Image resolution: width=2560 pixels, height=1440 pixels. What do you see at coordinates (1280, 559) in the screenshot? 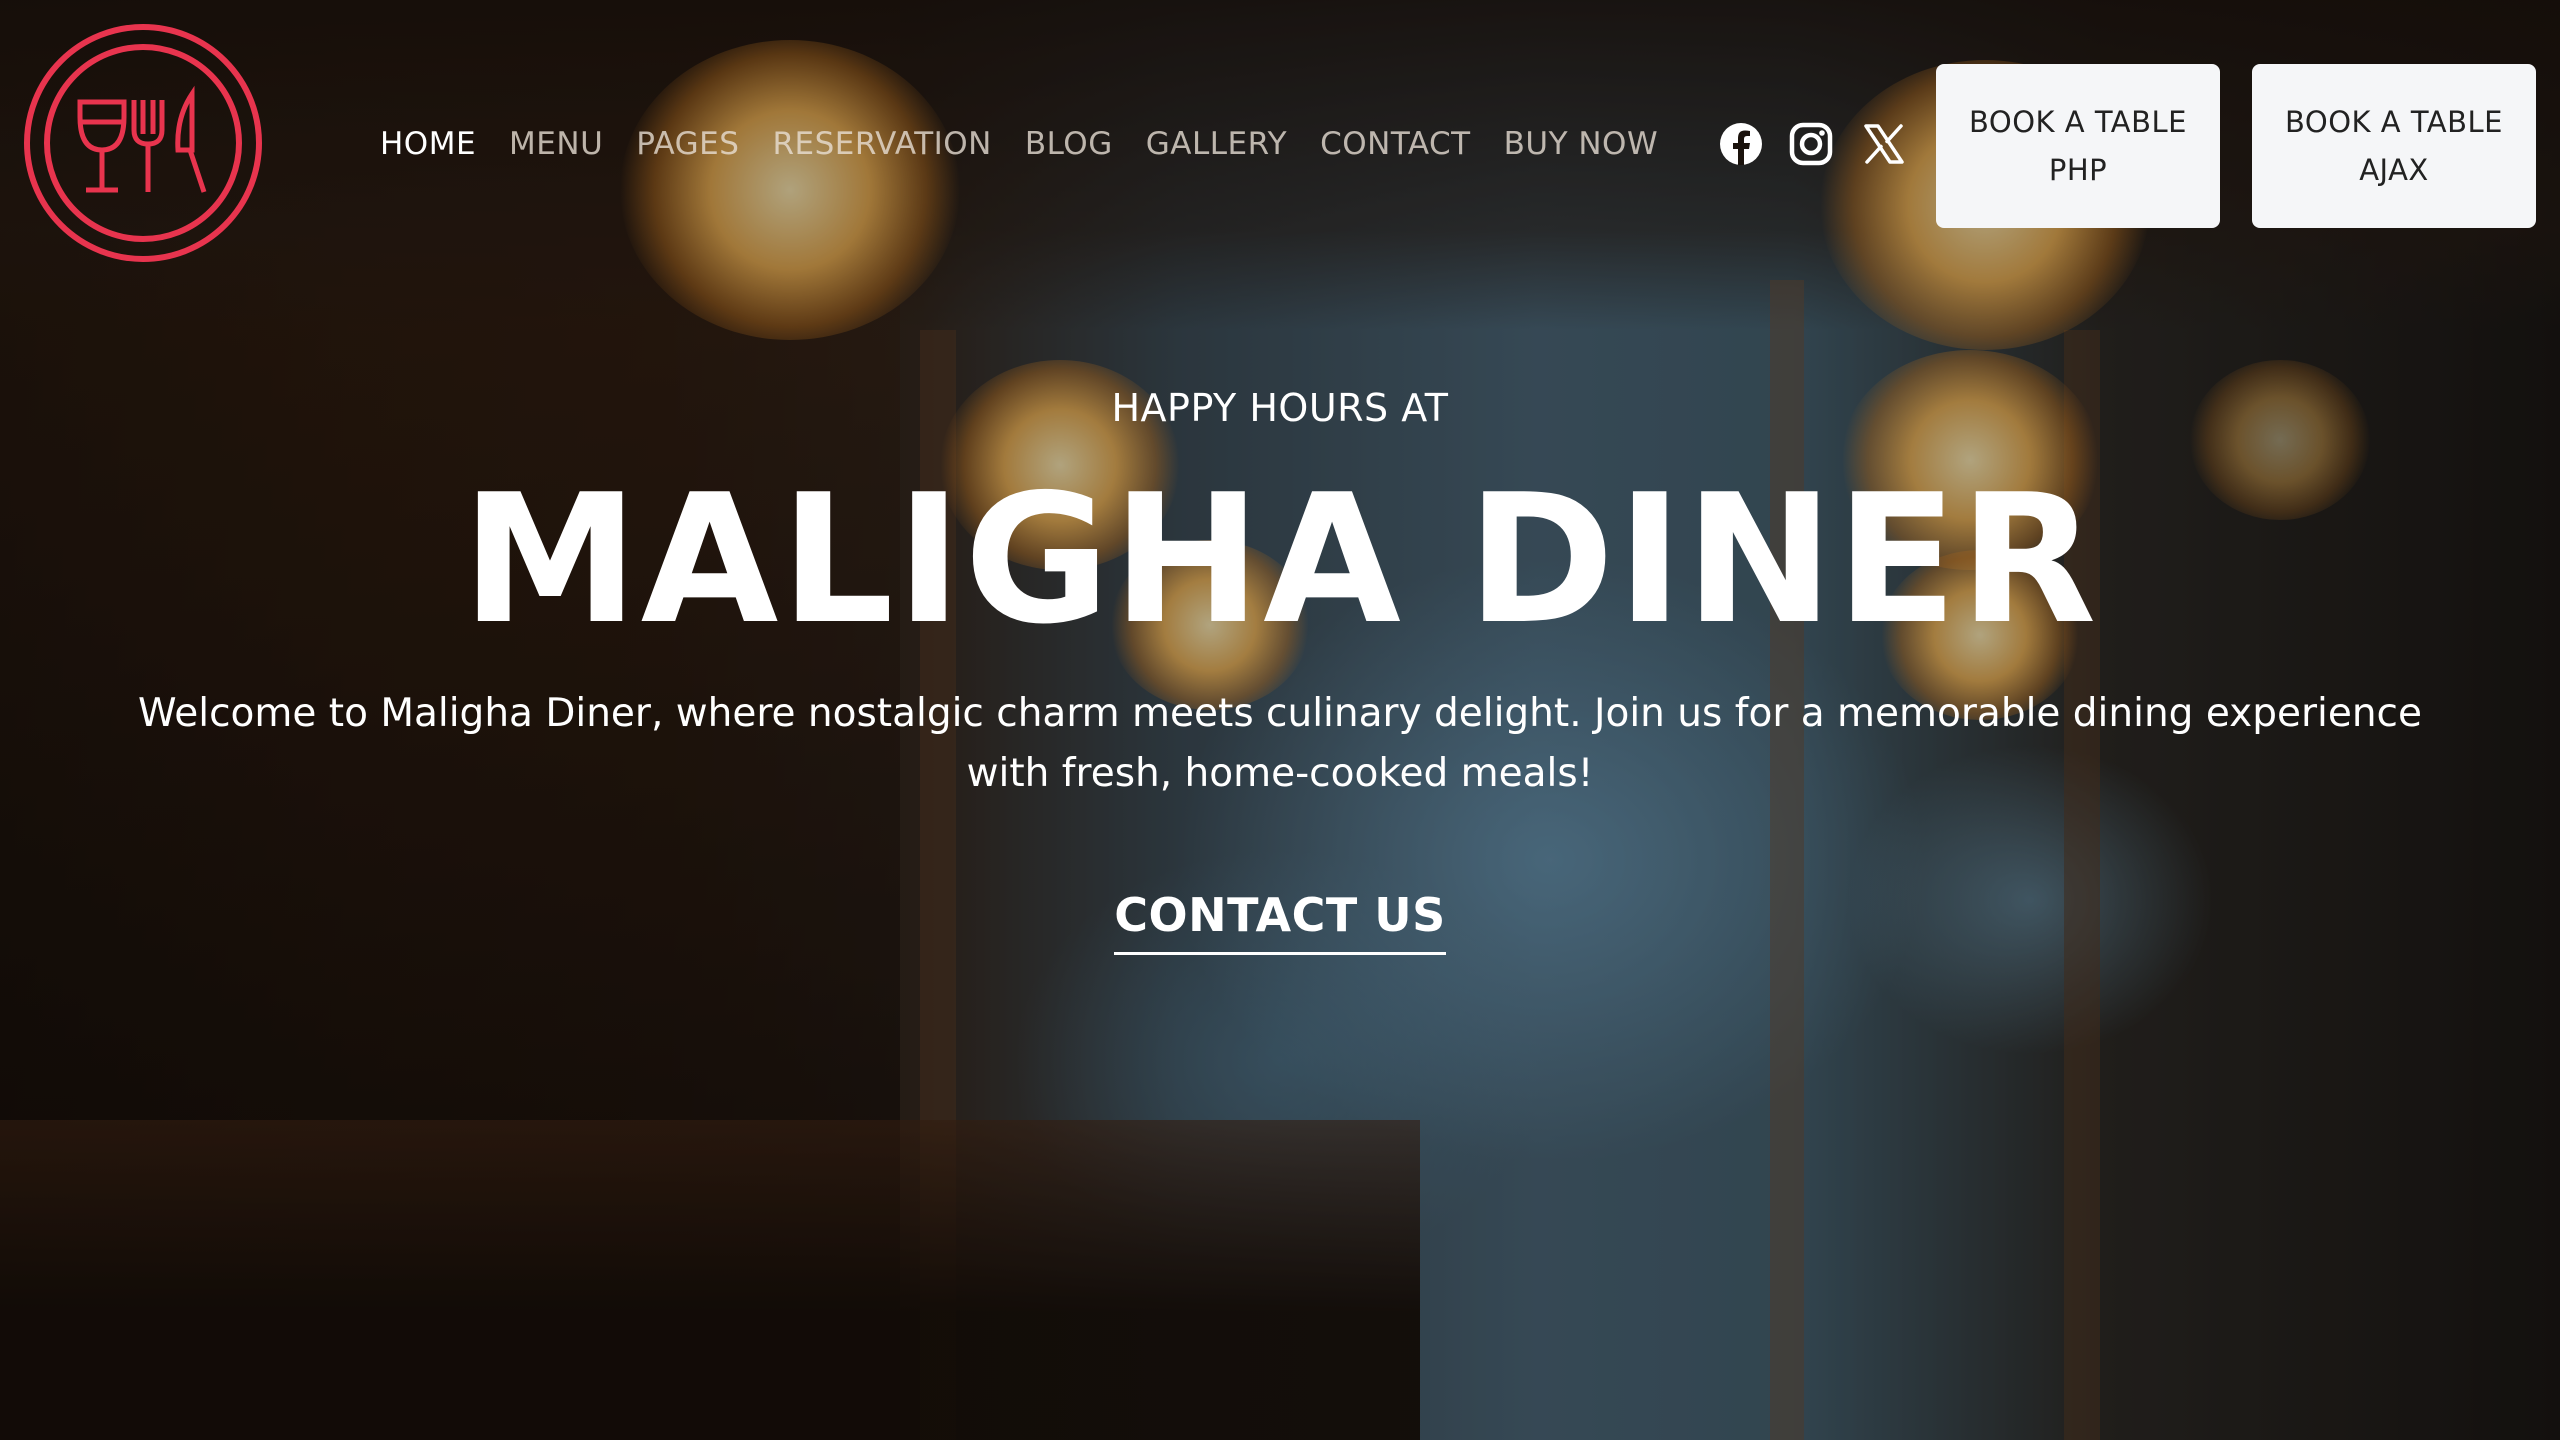
I see `hero-title: MALIGHA DINER` at bounding box center [1280, 559].